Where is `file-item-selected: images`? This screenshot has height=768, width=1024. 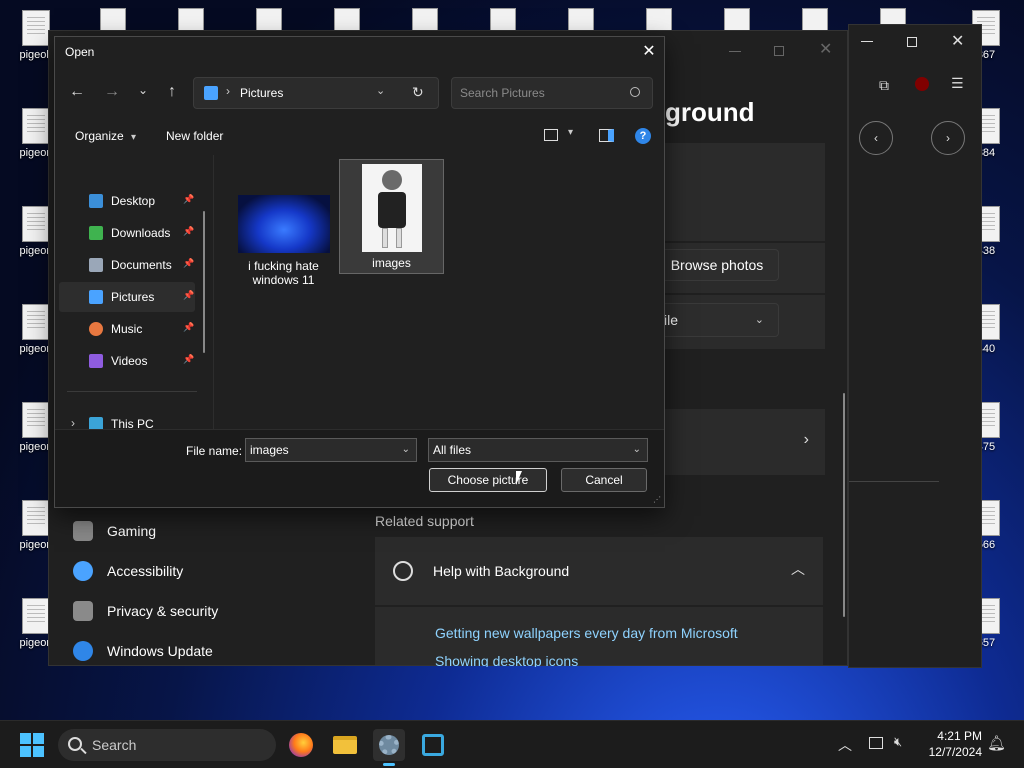
file-item-selected: images is located at coordinates (391, 216).